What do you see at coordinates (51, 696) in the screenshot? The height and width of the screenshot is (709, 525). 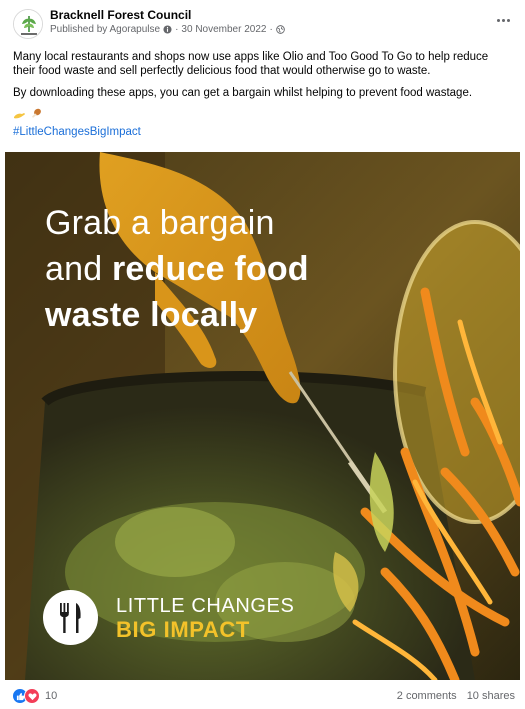 I see `reaction-count: 10` at bounding box center [51, 696].